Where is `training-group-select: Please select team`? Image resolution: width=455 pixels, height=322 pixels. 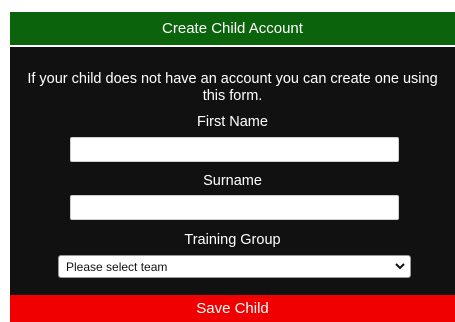 training-group-select: Please select team is located at coordinates (234, 266).